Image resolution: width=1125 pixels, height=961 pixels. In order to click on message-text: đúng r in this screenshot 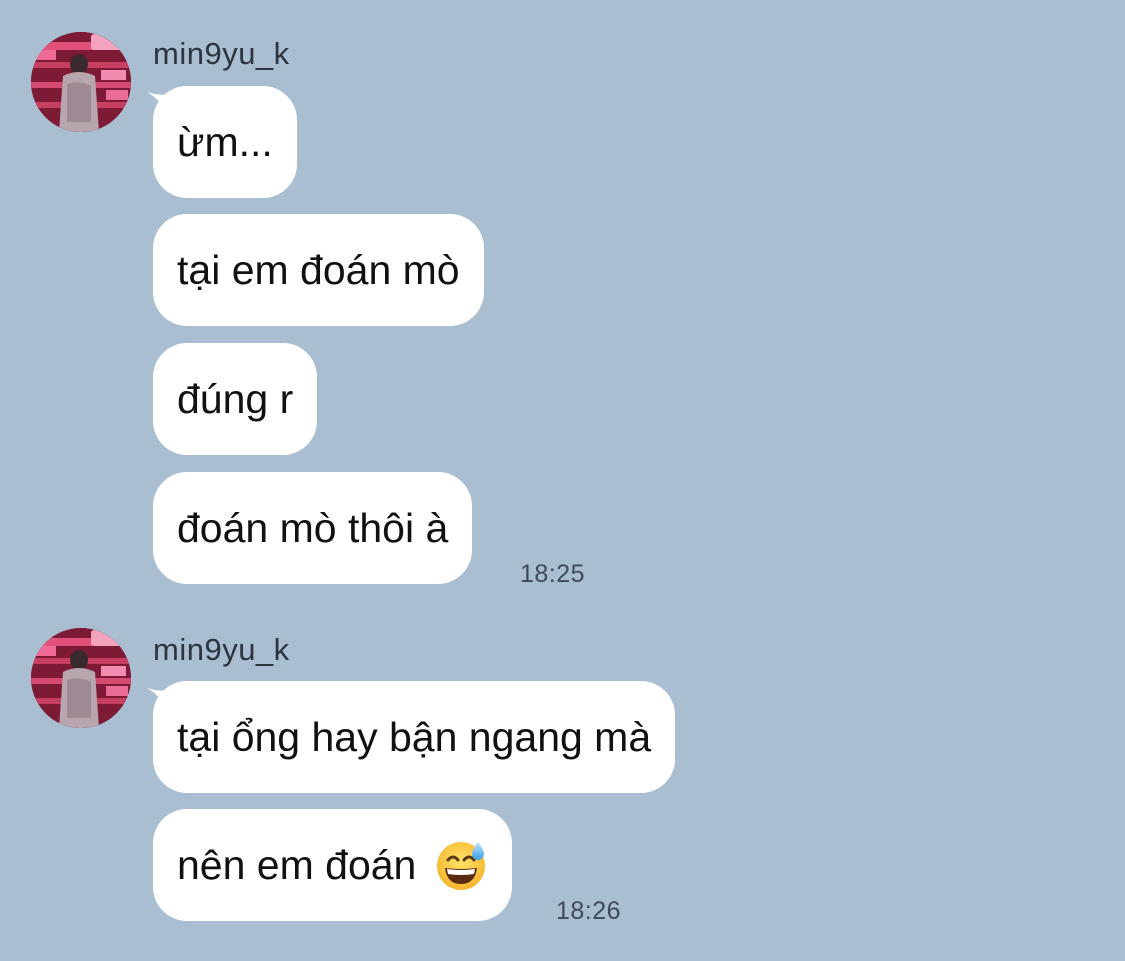, I will do `click(235, 398)`.